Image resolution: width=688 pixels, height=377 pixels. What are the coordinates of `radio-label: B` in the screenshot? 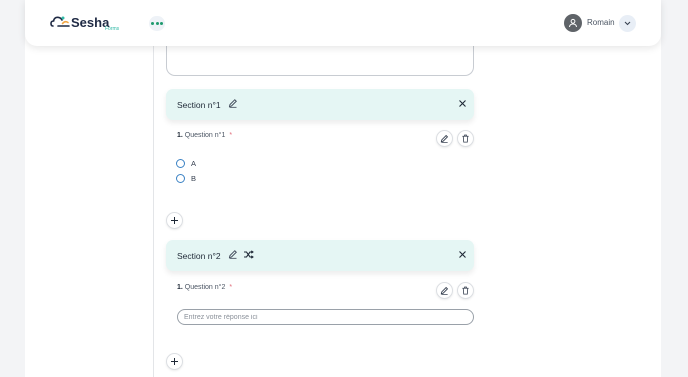 It's located at (194, 178).